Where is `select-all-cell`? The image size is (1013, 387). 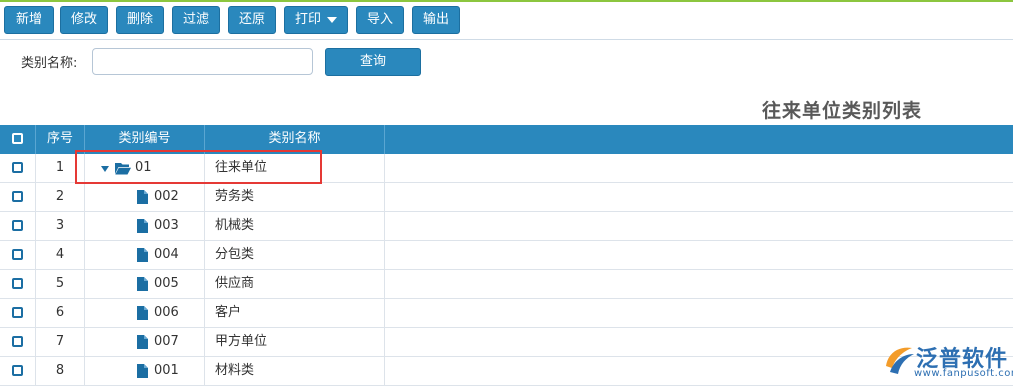 select-all-cell is located at coordinates (18, 139).